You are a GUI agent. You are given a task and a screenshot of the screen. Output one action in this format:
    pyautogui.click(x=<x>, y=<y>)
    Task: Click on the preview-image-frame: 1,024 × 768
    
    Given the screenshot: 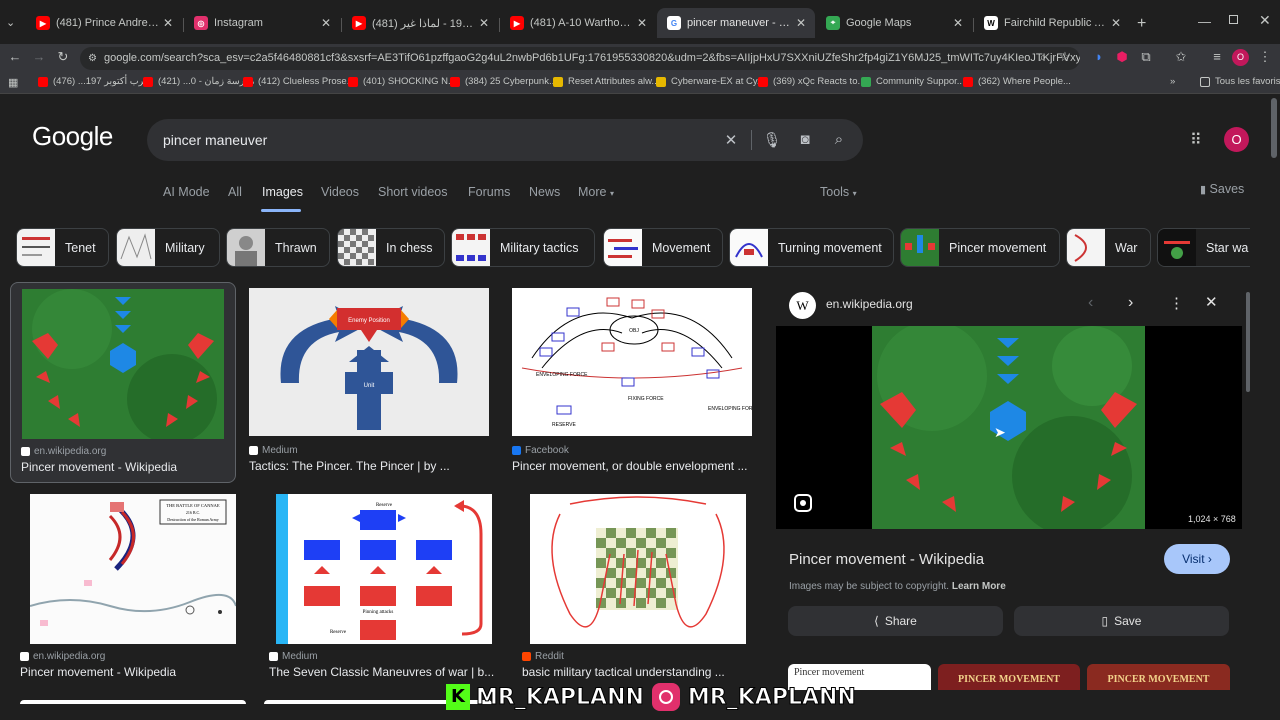 What is the action you would take?
    pyautogui.click(x=1009, y=427)
    